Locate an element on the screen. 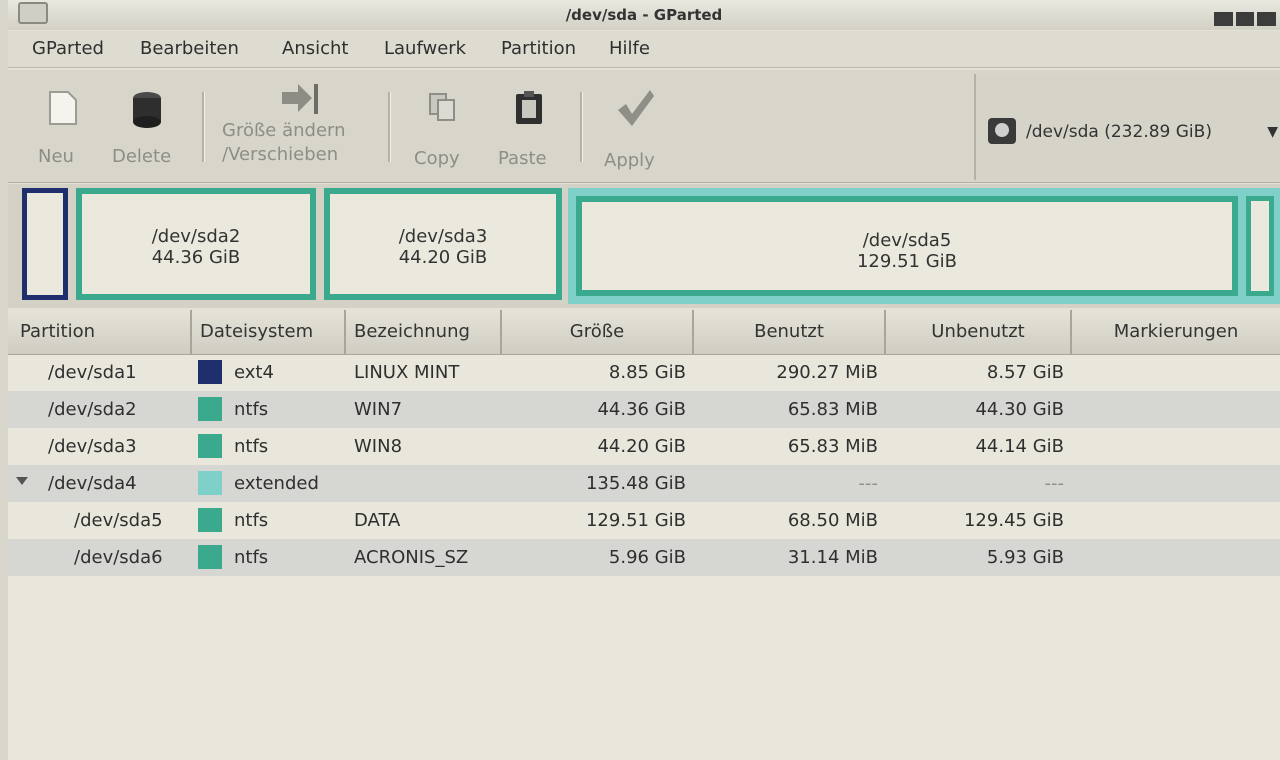 This screenshot has height=760, width=1280. chevron-down-icon: ▼ is located at coordinates (1272, 132).